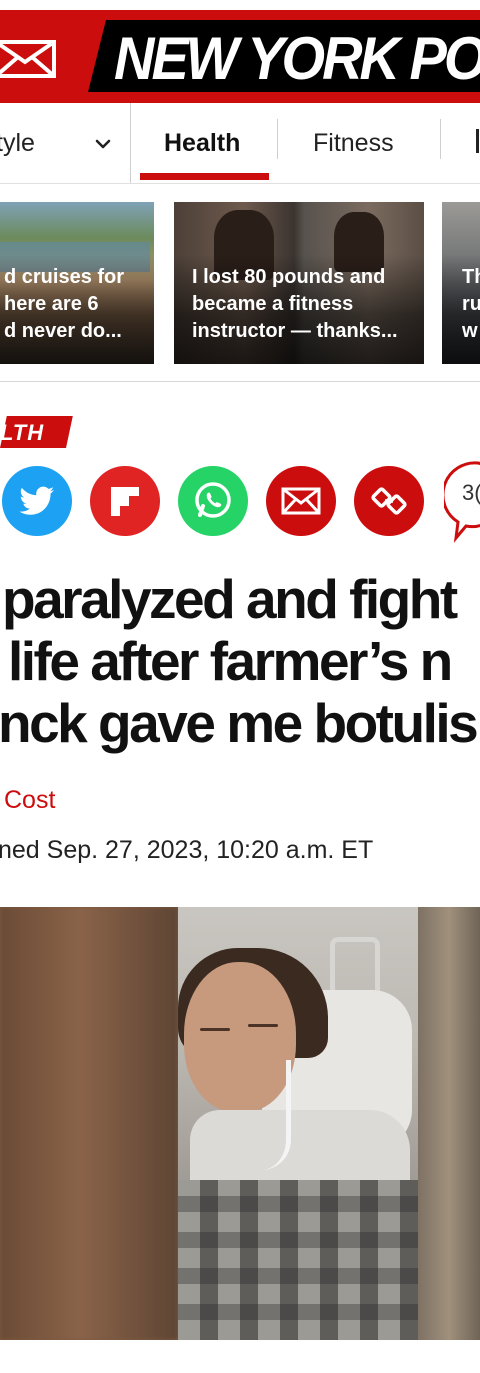  I want to click on image-blanket, so click(298, 1260).